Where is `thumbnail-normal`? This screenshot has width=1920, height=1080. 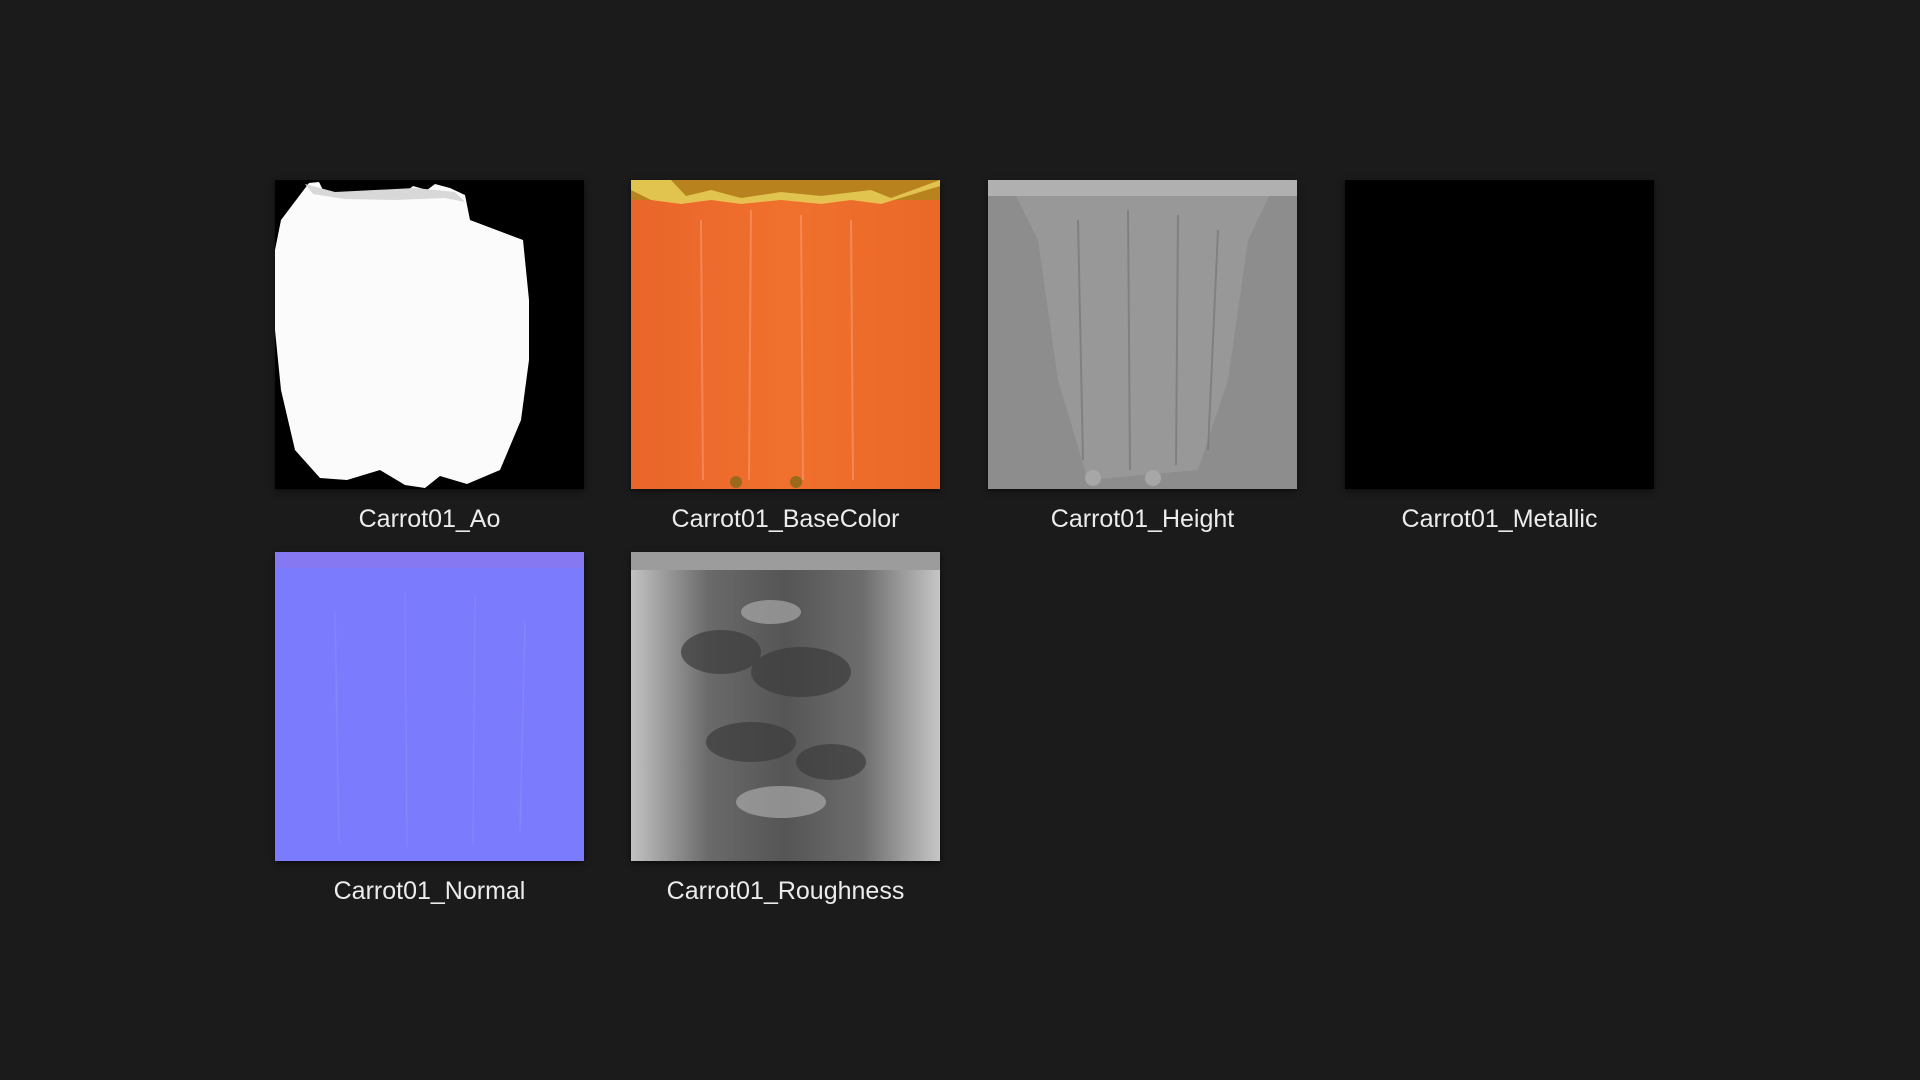 thumbnail-normal is located at coordinates (429, 706).